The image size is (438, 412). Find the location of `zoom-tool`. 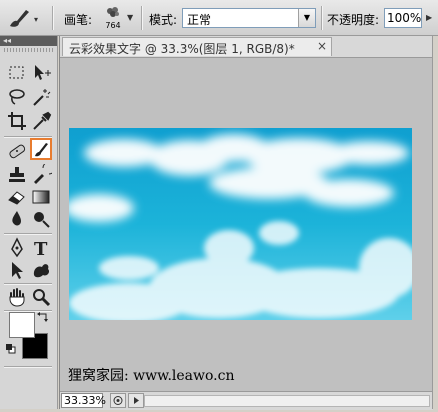

zoom-tool is located at coordinates (41, 297).